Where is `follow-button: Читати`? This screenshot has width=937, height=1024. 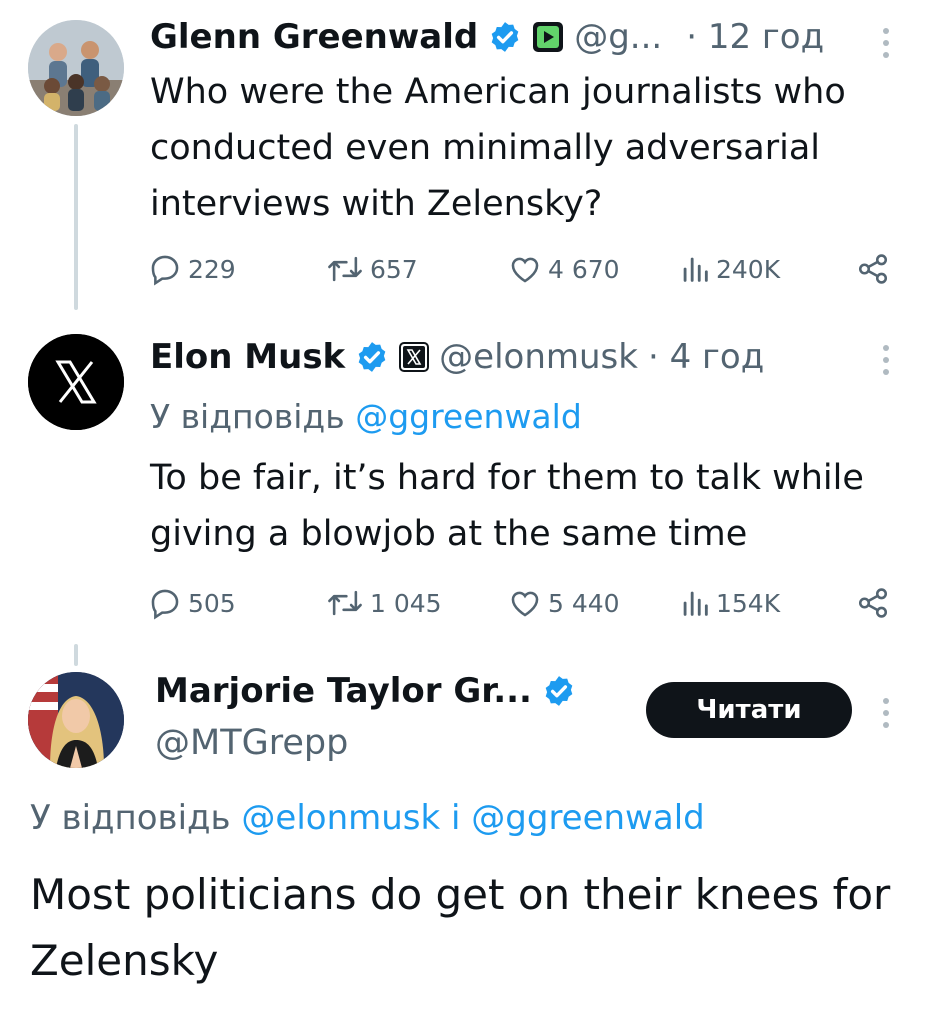 follow-button: Читати is located at coordinates (749, 710).